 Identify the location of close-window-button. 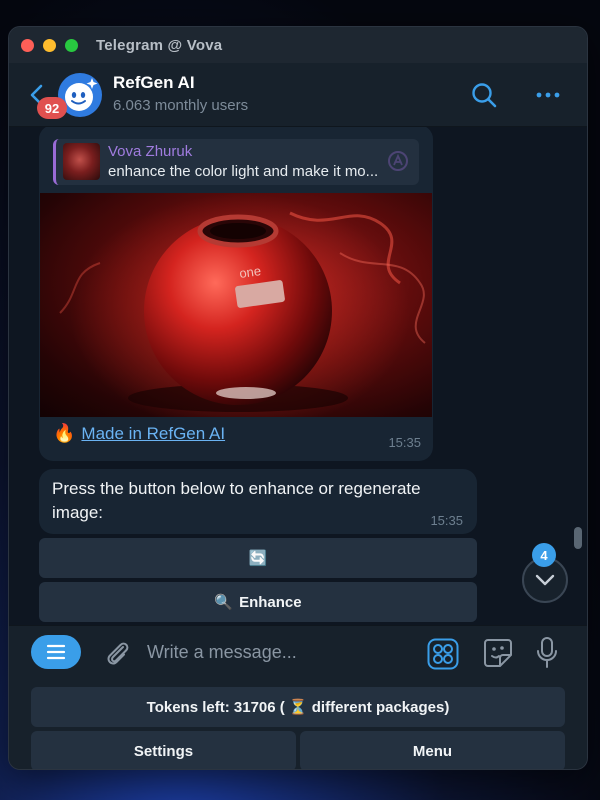
(27, 45).